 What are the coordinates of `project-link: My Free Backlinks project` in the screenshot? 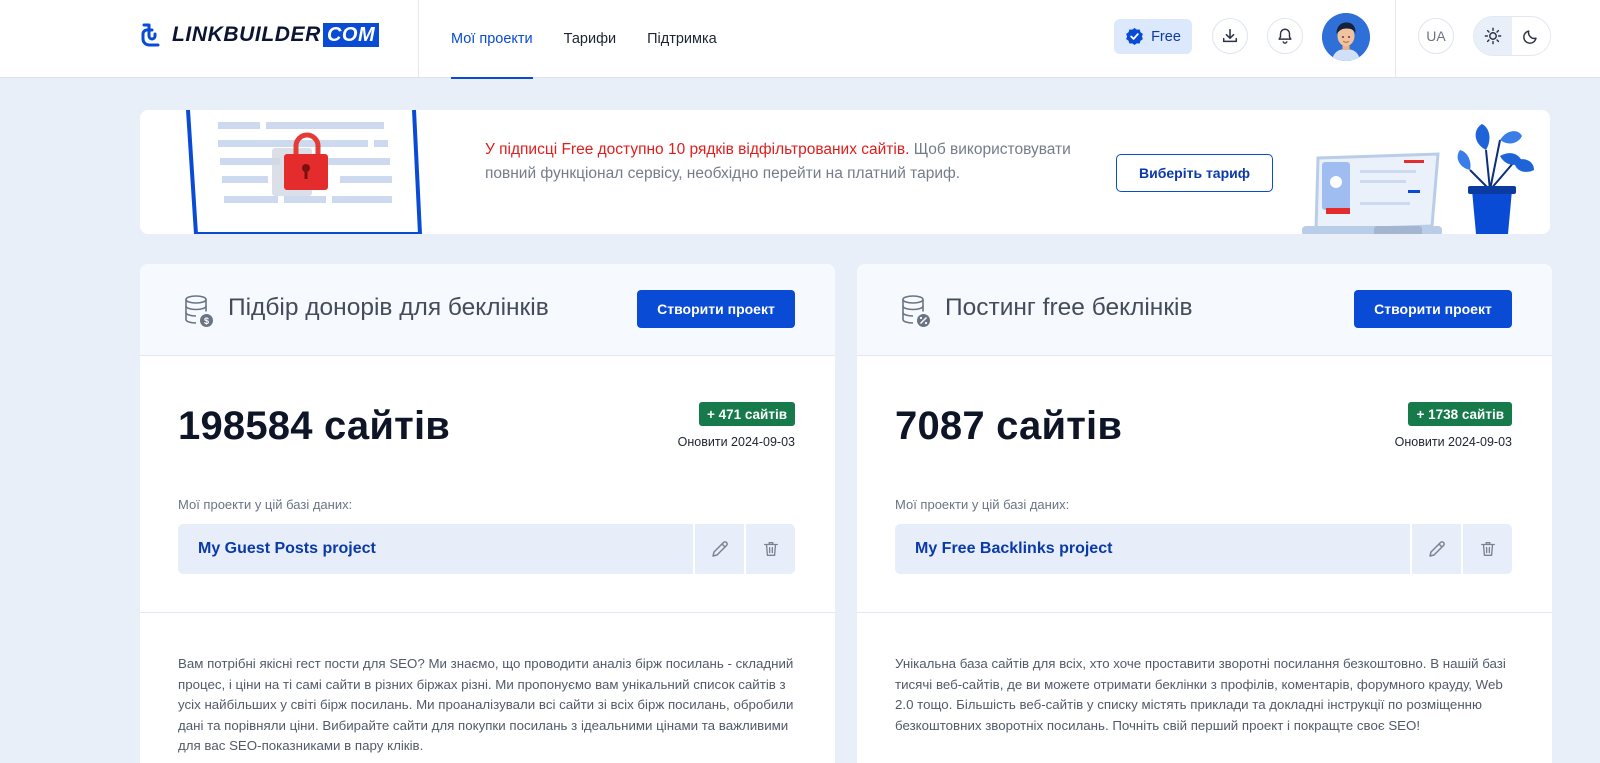 It's located at (1152, 549).